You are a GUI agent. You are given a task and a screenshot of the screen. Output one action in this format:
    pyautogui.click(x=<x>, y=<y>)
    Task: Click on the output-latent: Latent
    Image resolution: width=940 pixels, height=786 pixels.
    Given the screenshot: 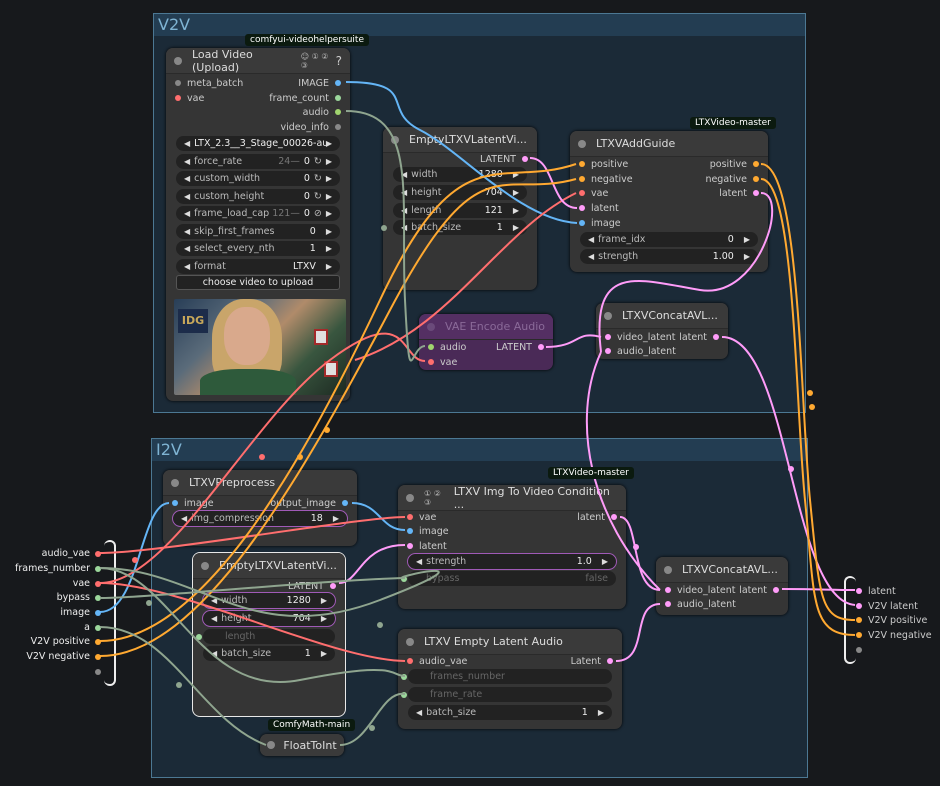 What is the action you would take?
    pyautogui.click(x=592, y=661)
    